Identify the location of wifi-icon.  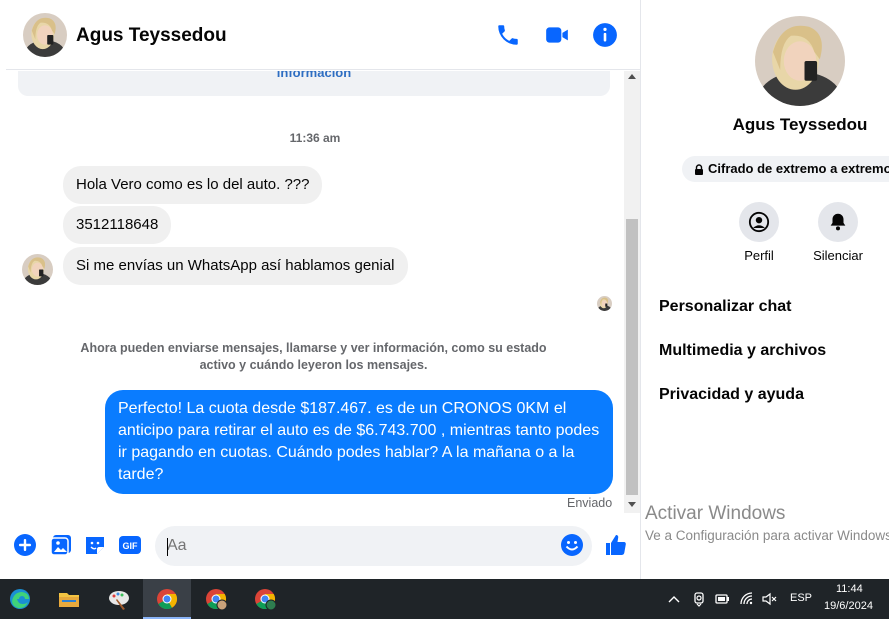
(747, 599).